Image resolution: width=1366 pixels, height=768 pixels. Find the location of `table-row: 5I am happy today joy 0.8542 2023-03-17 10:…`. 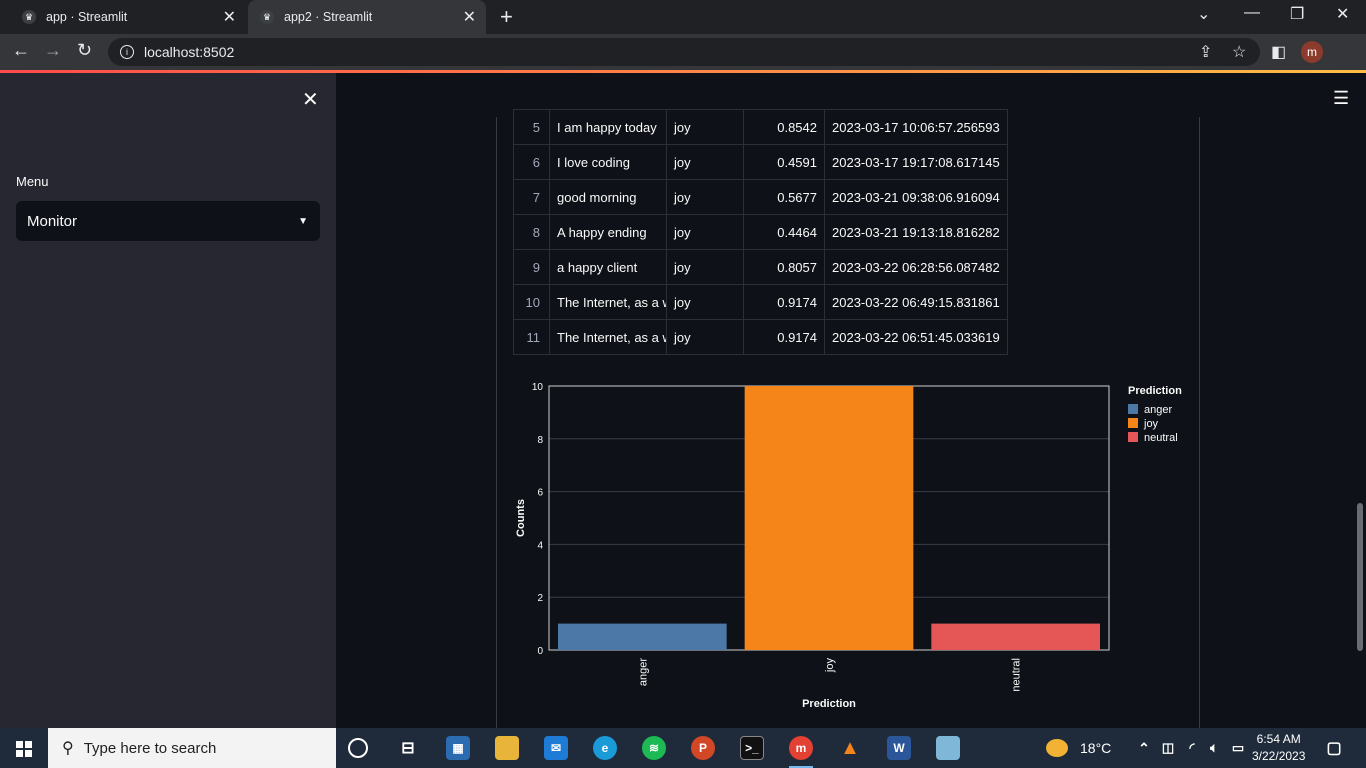

table-row: 5I am happy today joy 0.8542 2023-03-17 10:… is located at coordinates (760, 127).